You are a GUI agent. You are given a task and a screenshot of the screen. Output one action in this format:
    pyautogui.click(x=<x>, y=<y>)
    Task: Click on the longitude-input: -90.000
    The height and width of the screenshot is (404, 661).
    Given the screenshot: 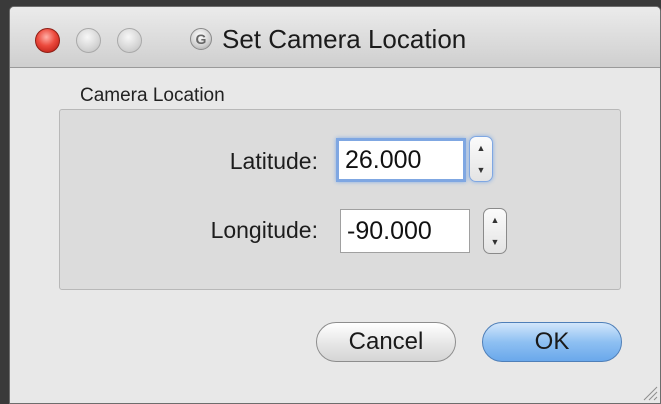 What is the action you would take?
    pyautogui.click(x=405, y=231)
    